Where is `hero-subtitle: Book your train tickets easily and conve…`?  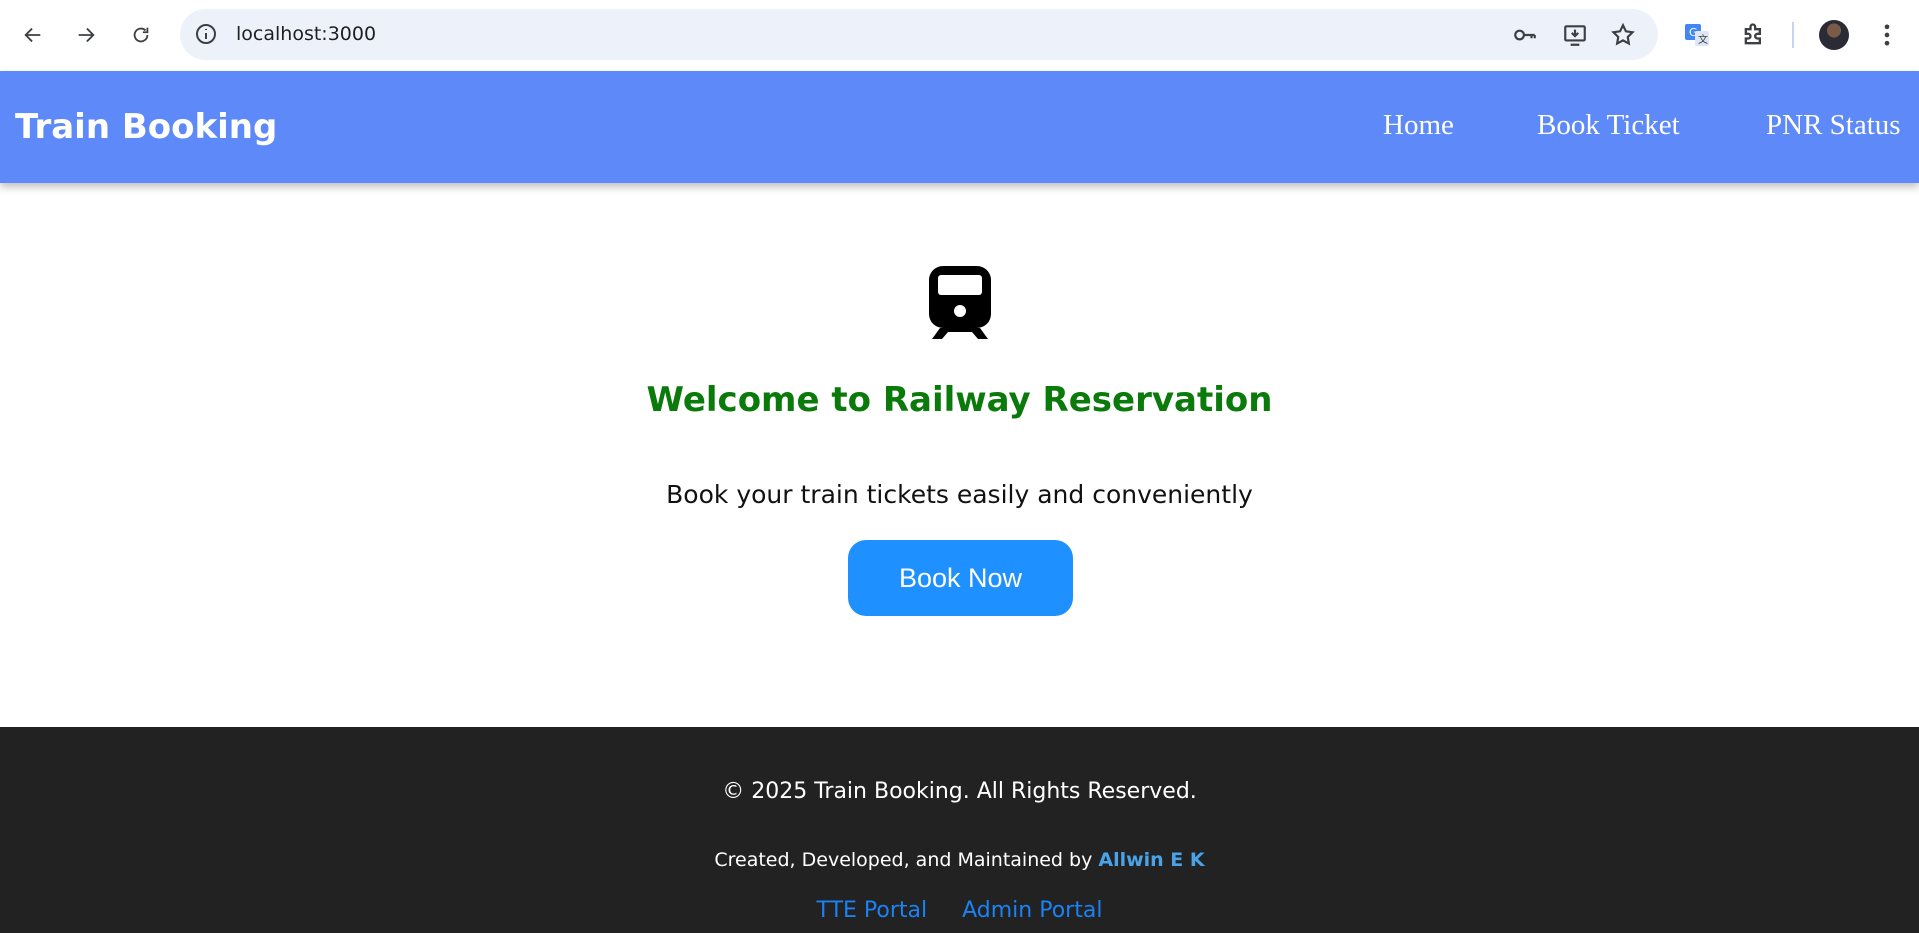 hero-subtitle: Book your train tickets easily and conve… is located at coordinates (959, 494).